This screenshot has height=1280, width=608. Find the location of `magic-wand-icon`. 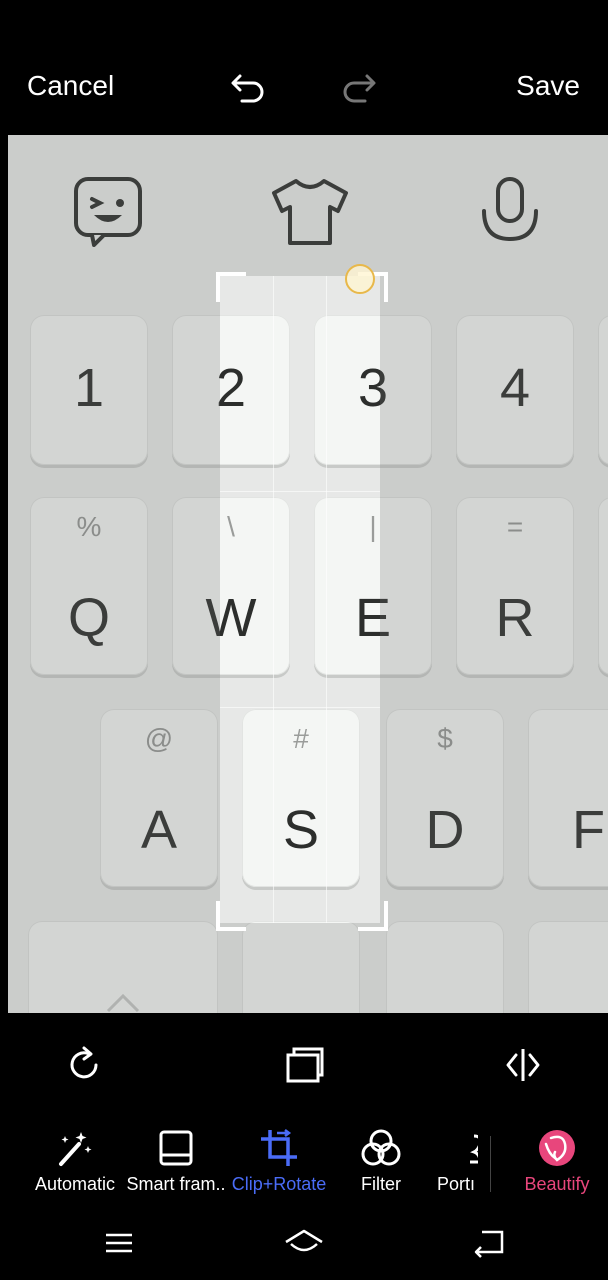

magic-wand-icon is located at coordinates (75, 1149).